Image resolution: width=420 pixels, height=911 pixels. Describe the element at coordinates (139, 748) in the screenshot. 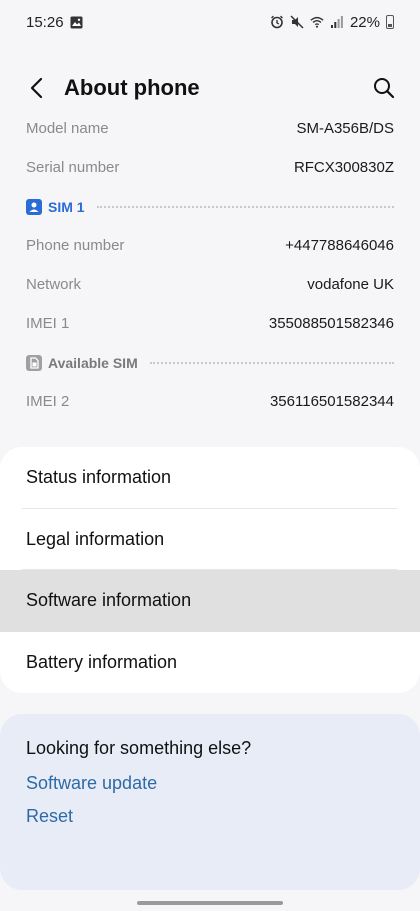

I see `suggestions-title: Looking for something else?` at that location.